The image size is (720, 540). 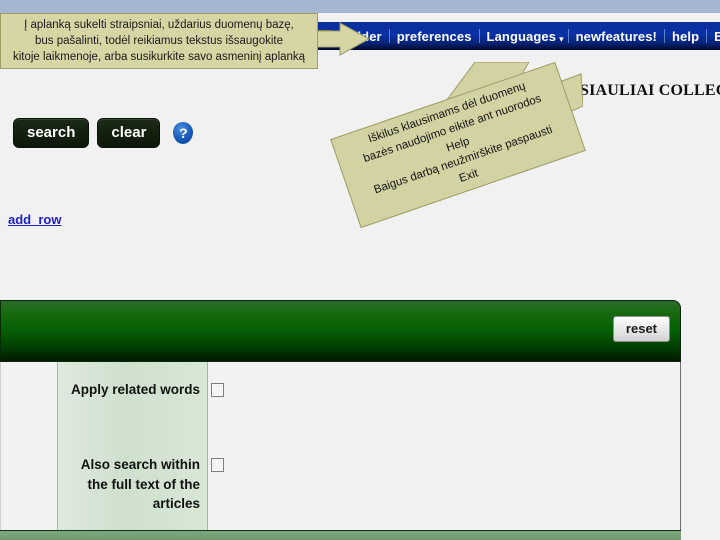 I want to click on search-toolbar: search clear ?, so click(x=103, y=133).